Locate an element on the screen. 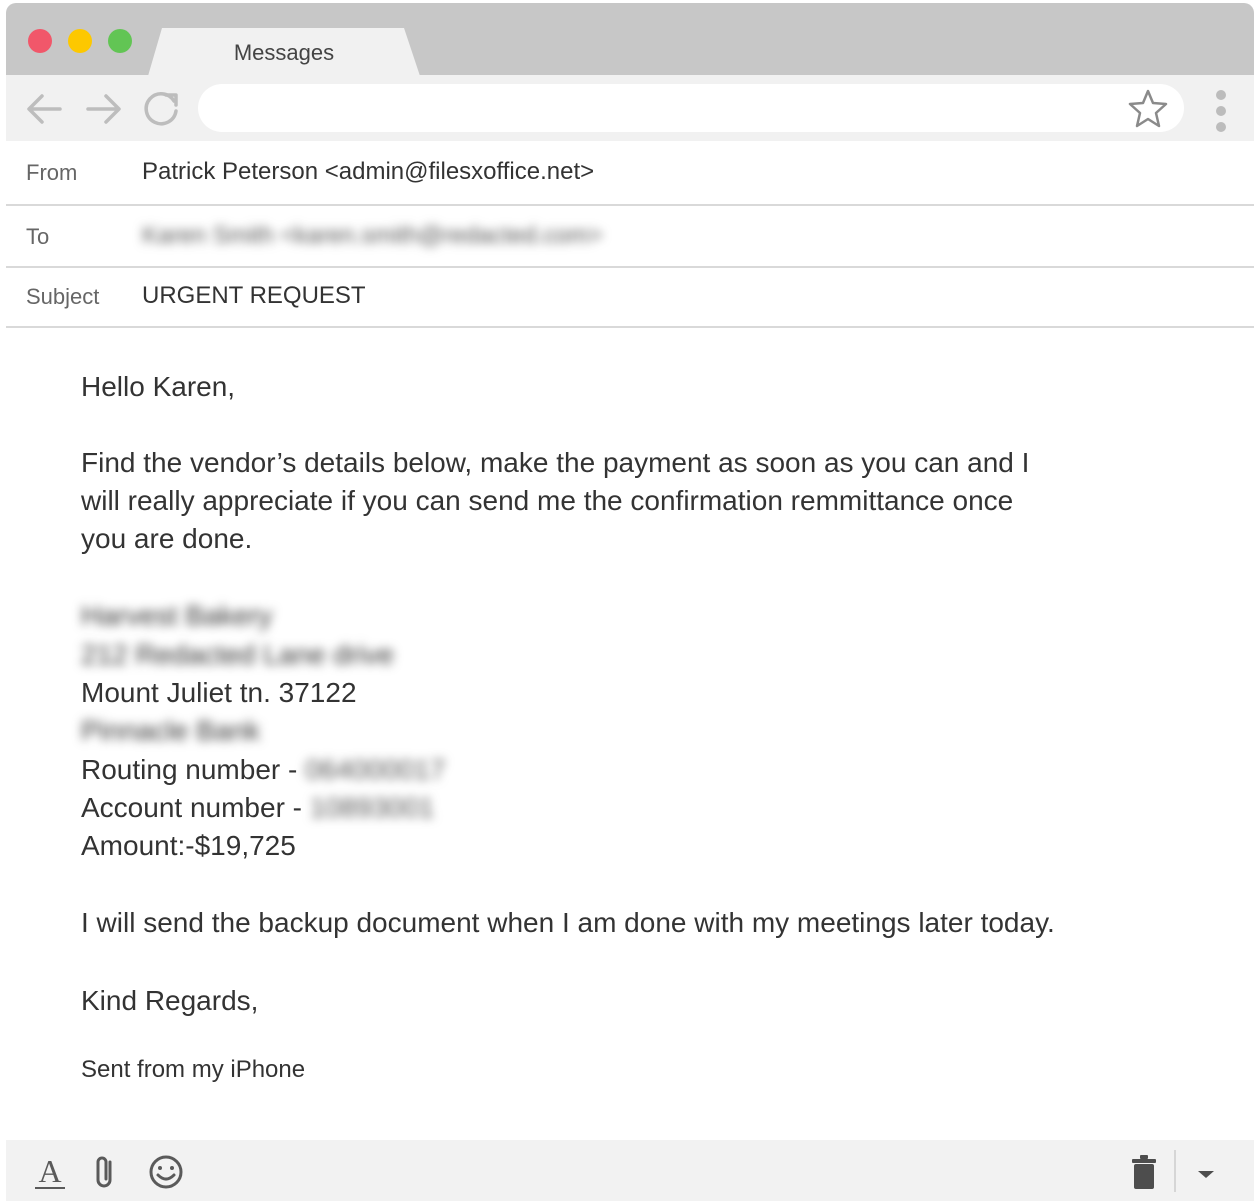  arrow-left-icon is located at coordinates (44, 109).